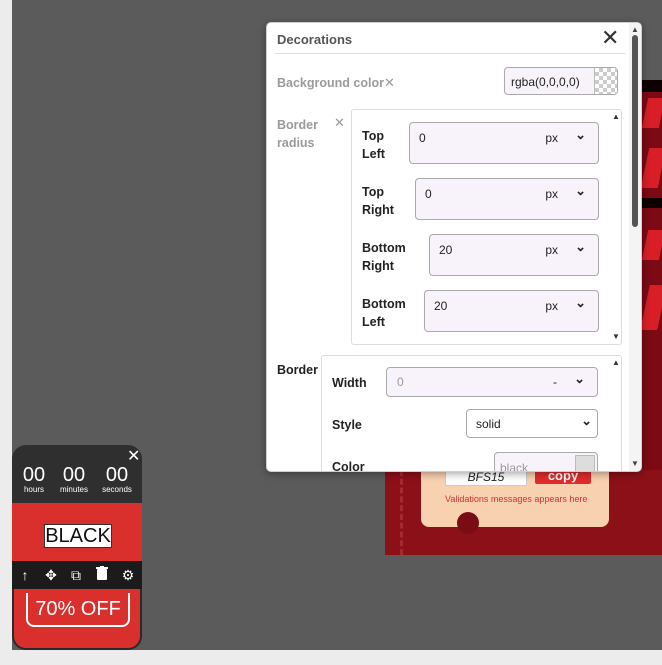 Image resolution: width=662 pixels, height=665 pixels. Describe the element at coordinates (378, 201) in the screenshot. I see `top-right-label: Top Right` at that location.